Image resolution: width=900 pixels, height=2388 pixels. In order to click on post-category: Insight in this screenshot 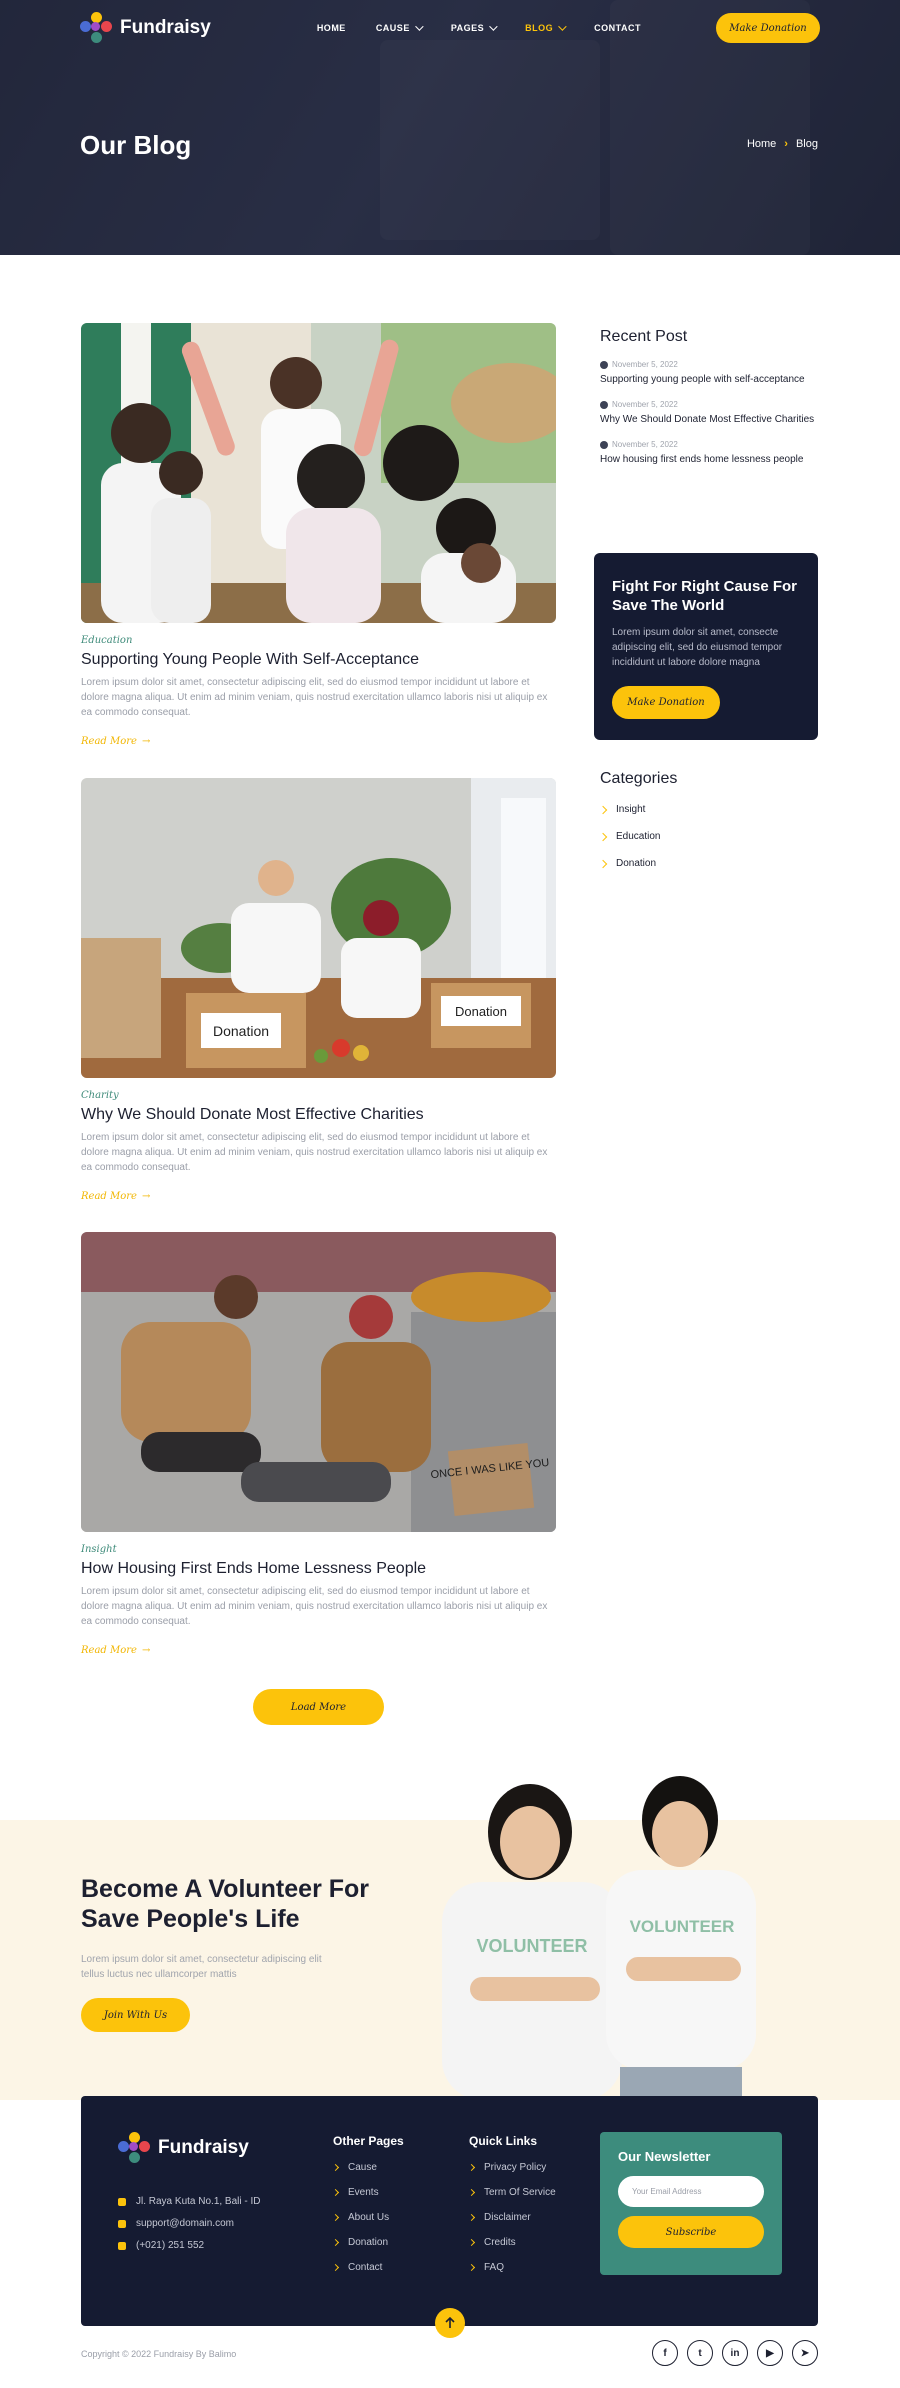, I will do `click(318, 1549)`.